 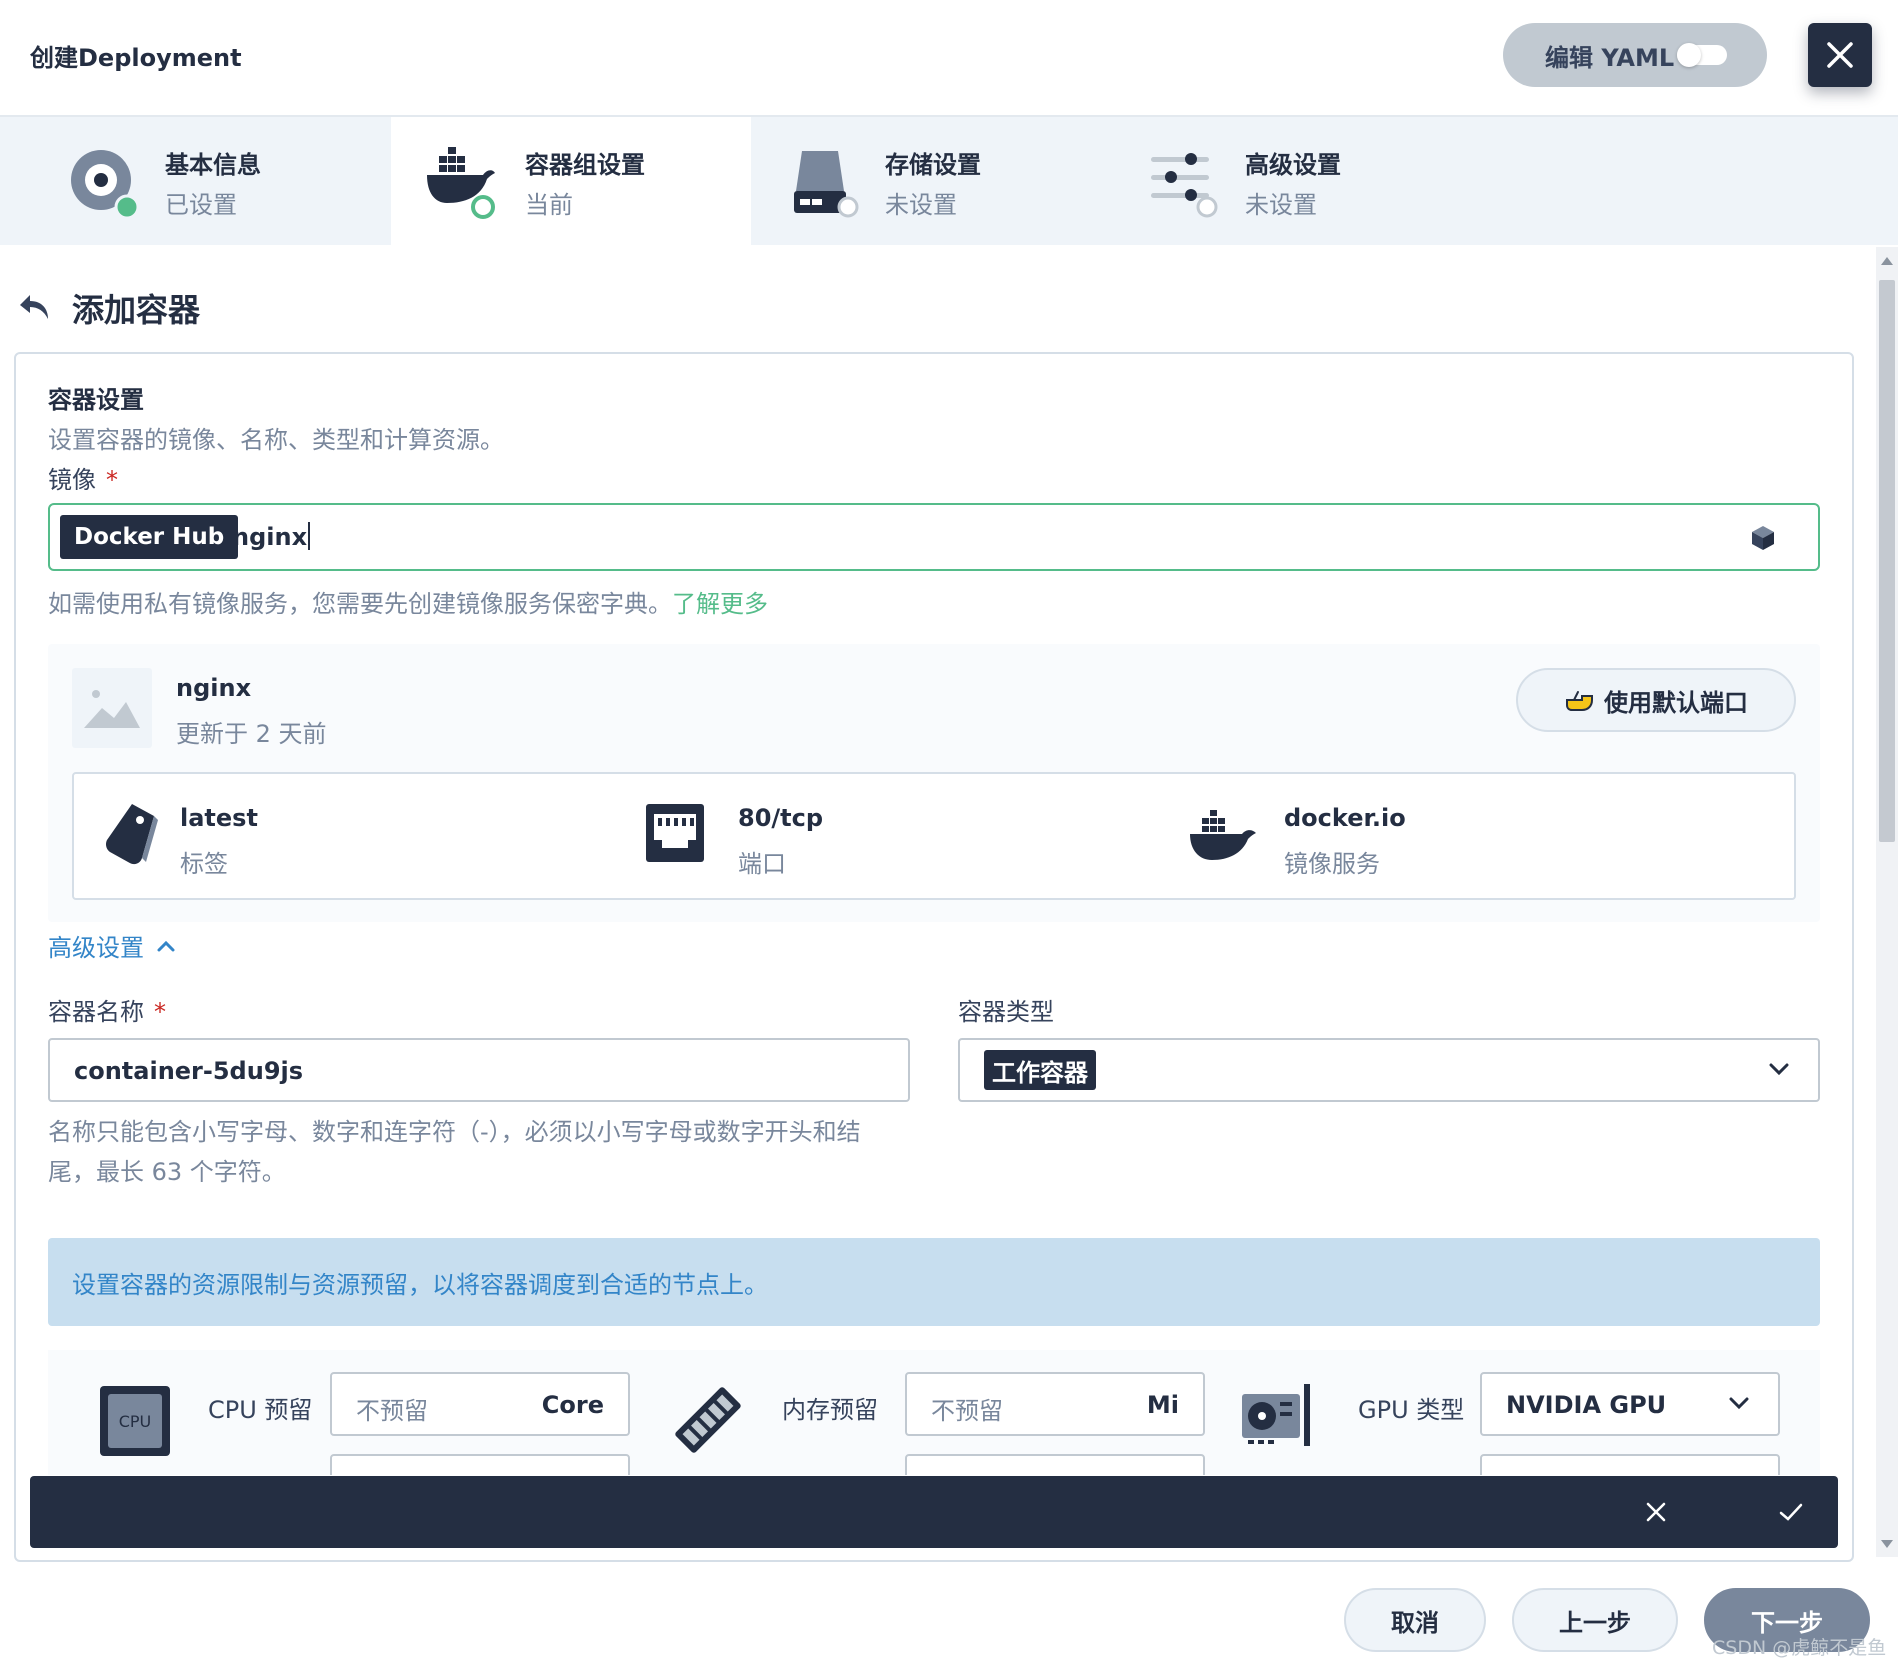 What do you see at coordinates (1887, 1544) in the screenshot?
I see `scroll-down-icon` at bounding box center [1887, 1544].